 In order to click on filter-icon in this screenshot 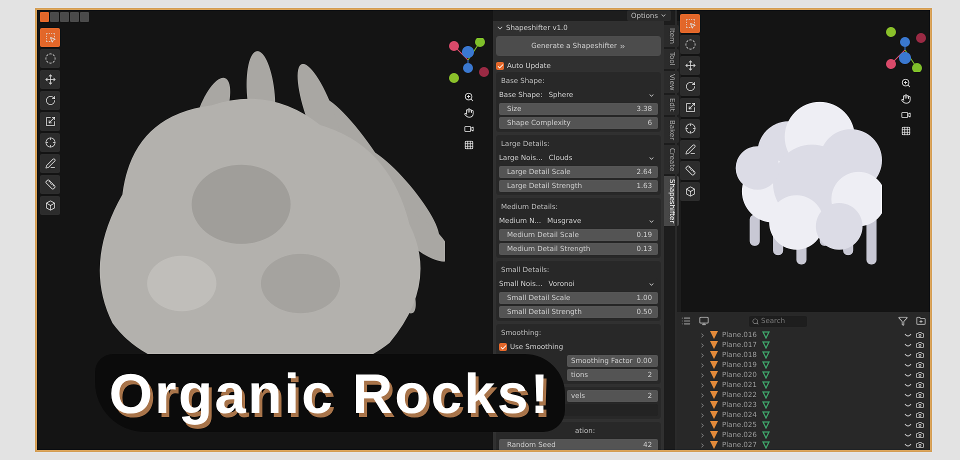, I will do `click(903, 321)`.